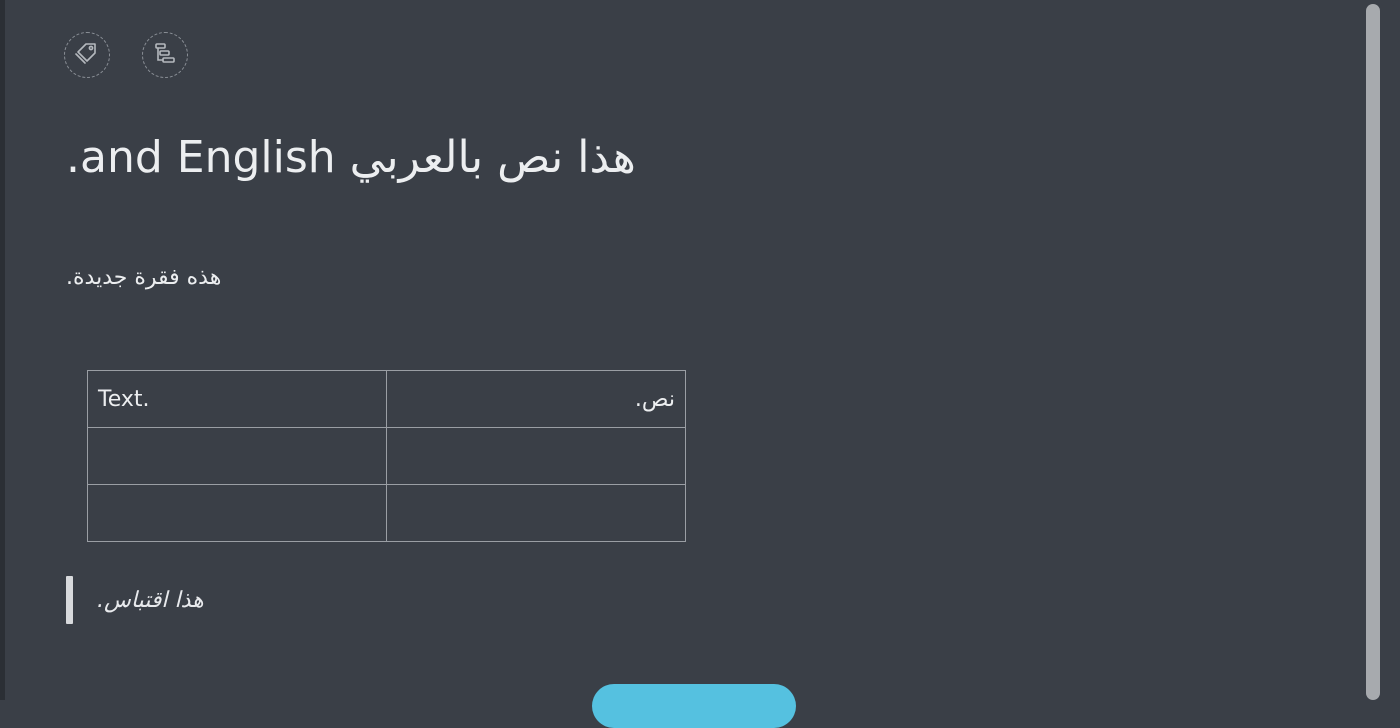 The image size is (1400, 728). I want to click on outline-icon, so click(165, 55).